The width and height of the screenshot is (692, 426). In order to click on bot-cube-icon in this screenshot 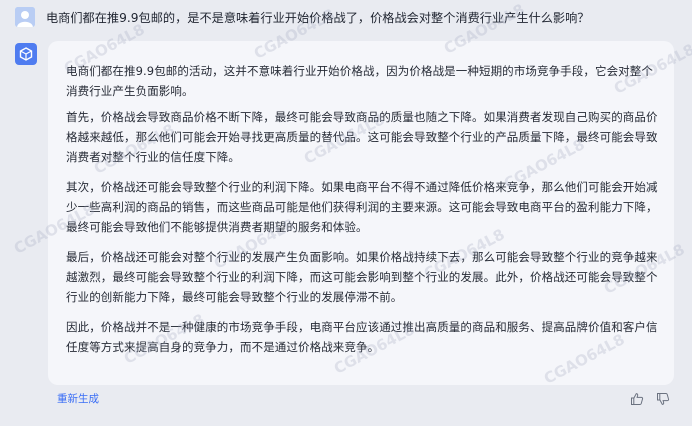, I will do `click(26, 54)`.